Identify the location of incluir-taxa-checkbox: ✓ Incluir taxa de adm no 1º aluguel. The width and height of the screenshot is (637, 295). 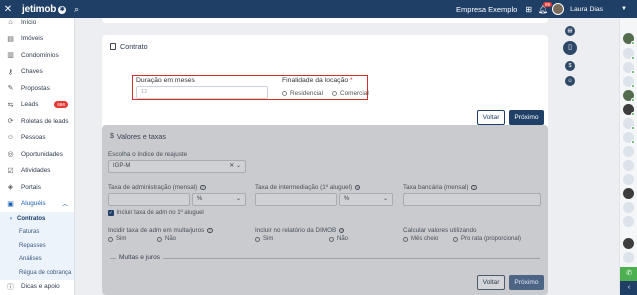
(156, 213).